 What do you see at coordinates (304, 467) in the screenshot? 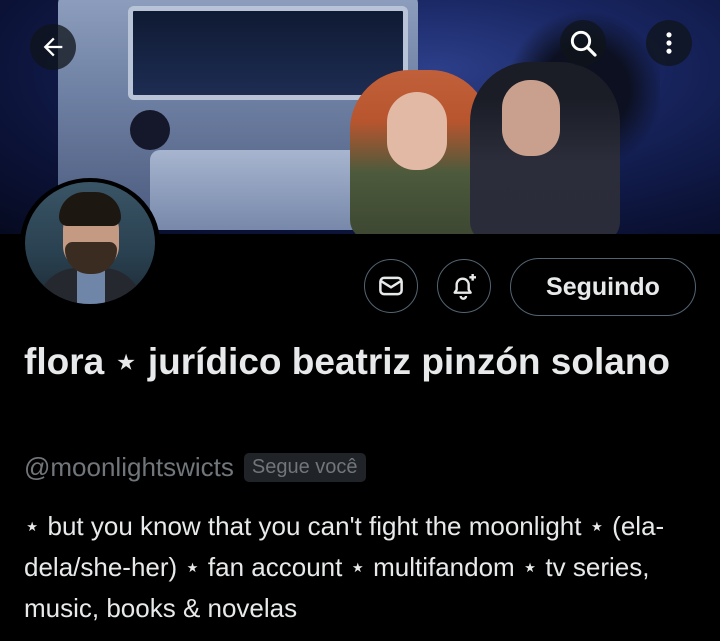
I see `follows-you-badge: Segue você` at bounding box center [304, 467].